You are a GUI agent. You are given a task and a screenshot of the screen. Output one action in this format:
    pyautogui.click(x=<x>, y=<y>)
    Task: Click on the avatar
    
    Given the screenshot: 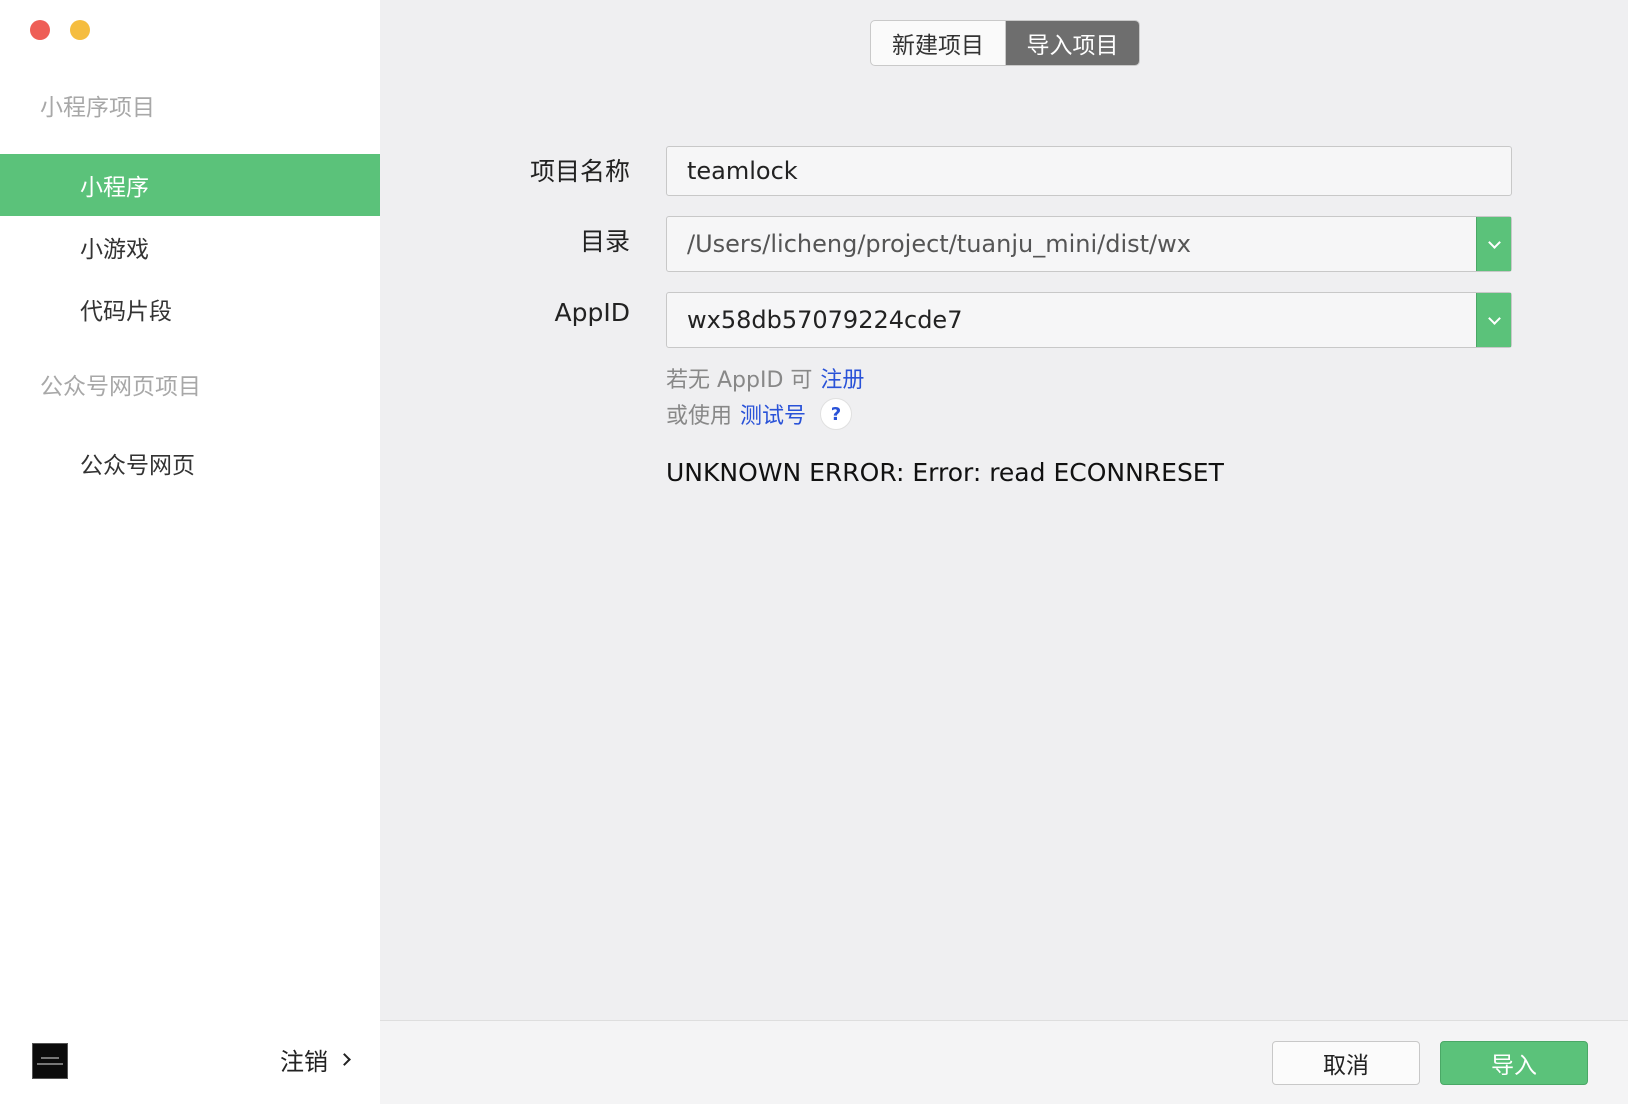 What is the action you would take?
    pyautogui.click(x=50, y=1061)
    